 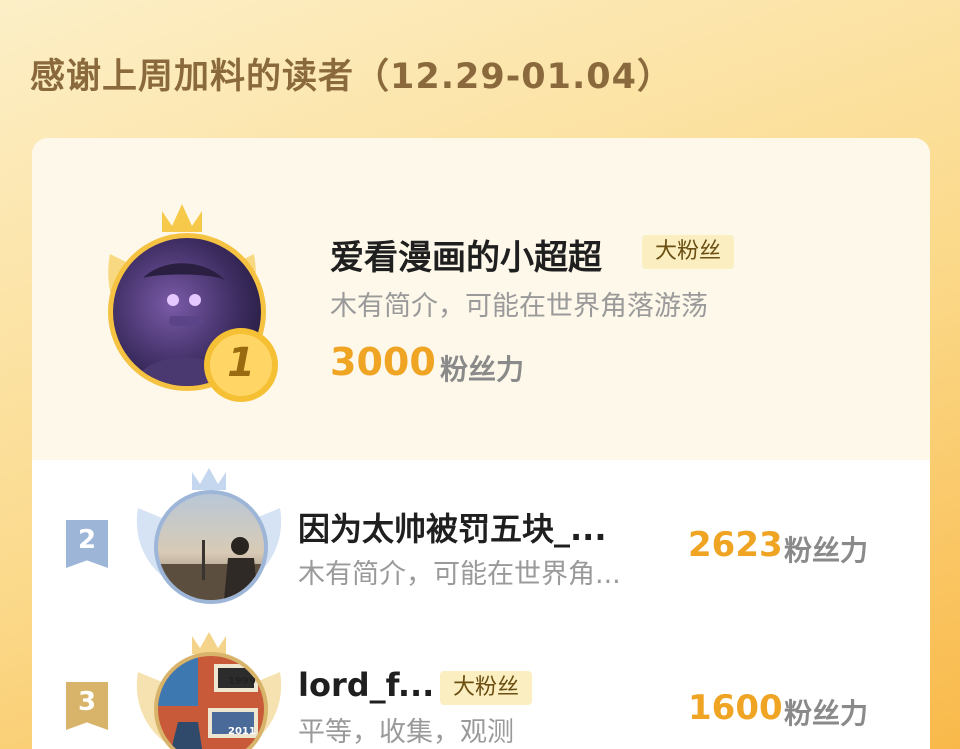 I want to click on entry-1-score-unit: 粉丝力, so click(x=482, y=369).